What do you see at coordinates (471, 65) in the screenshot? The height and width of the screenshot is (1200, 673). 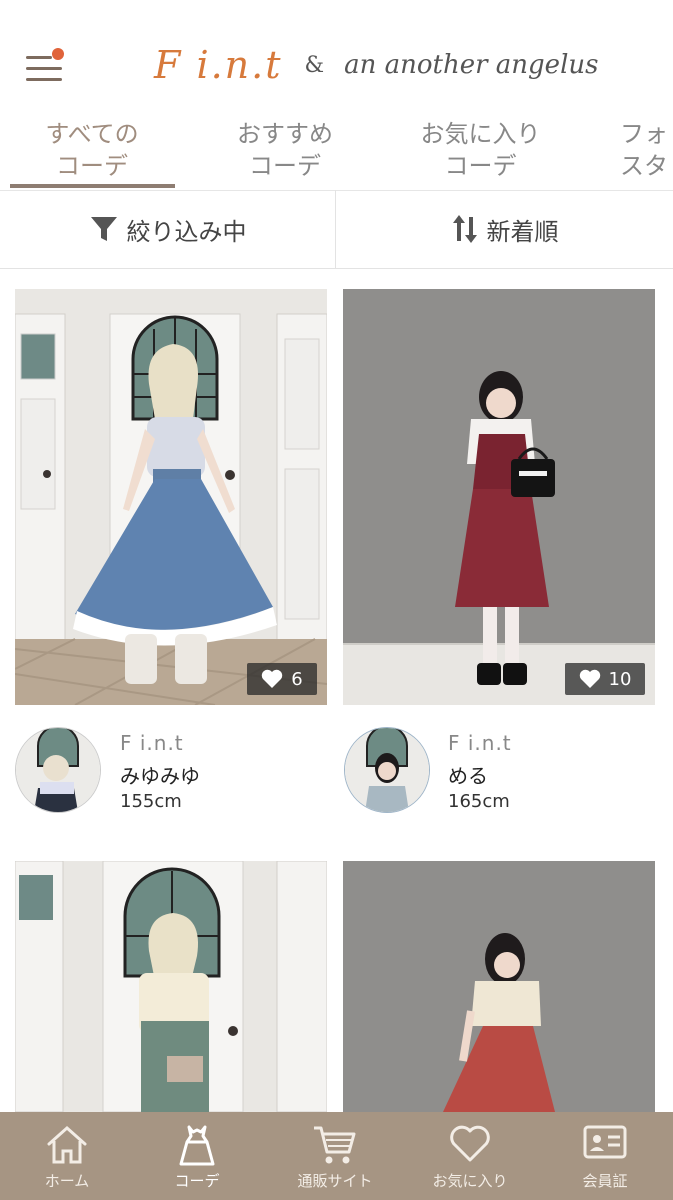 I see `logo-another-angelus: an another angelus` at bounding box center [471, 65].